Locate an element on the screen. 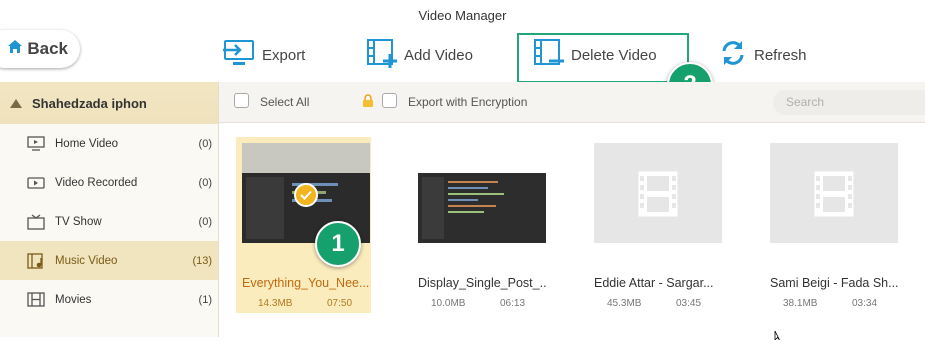 The height and width of the screenshot is (345, 925). export-icon is located at coordinates (242, 55).